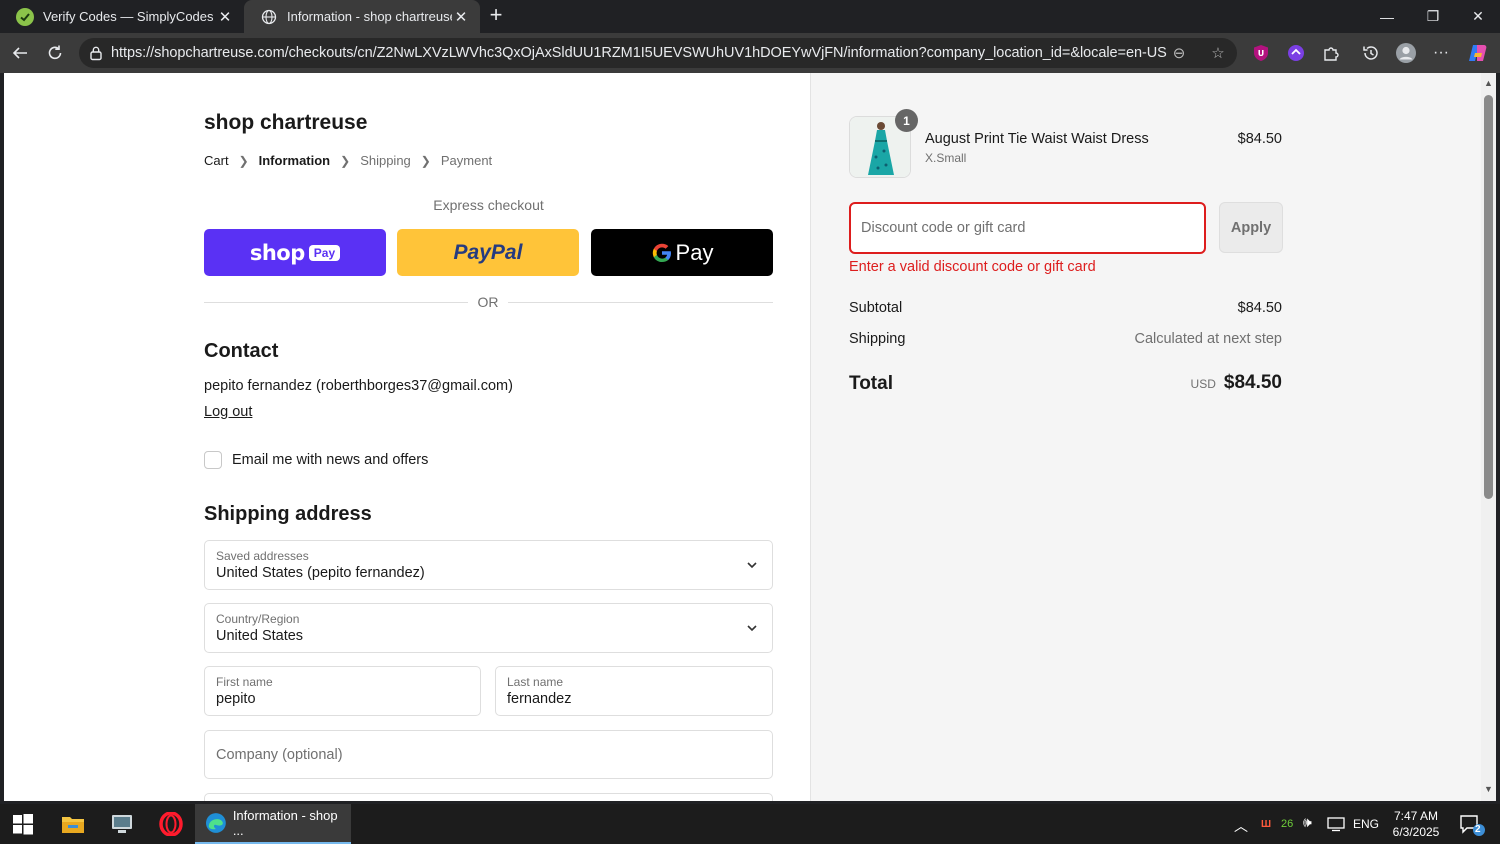  Describe the element at coordinates (876, 308) in the screenshot. I see `subtotal-label: Subtotal` at that location.